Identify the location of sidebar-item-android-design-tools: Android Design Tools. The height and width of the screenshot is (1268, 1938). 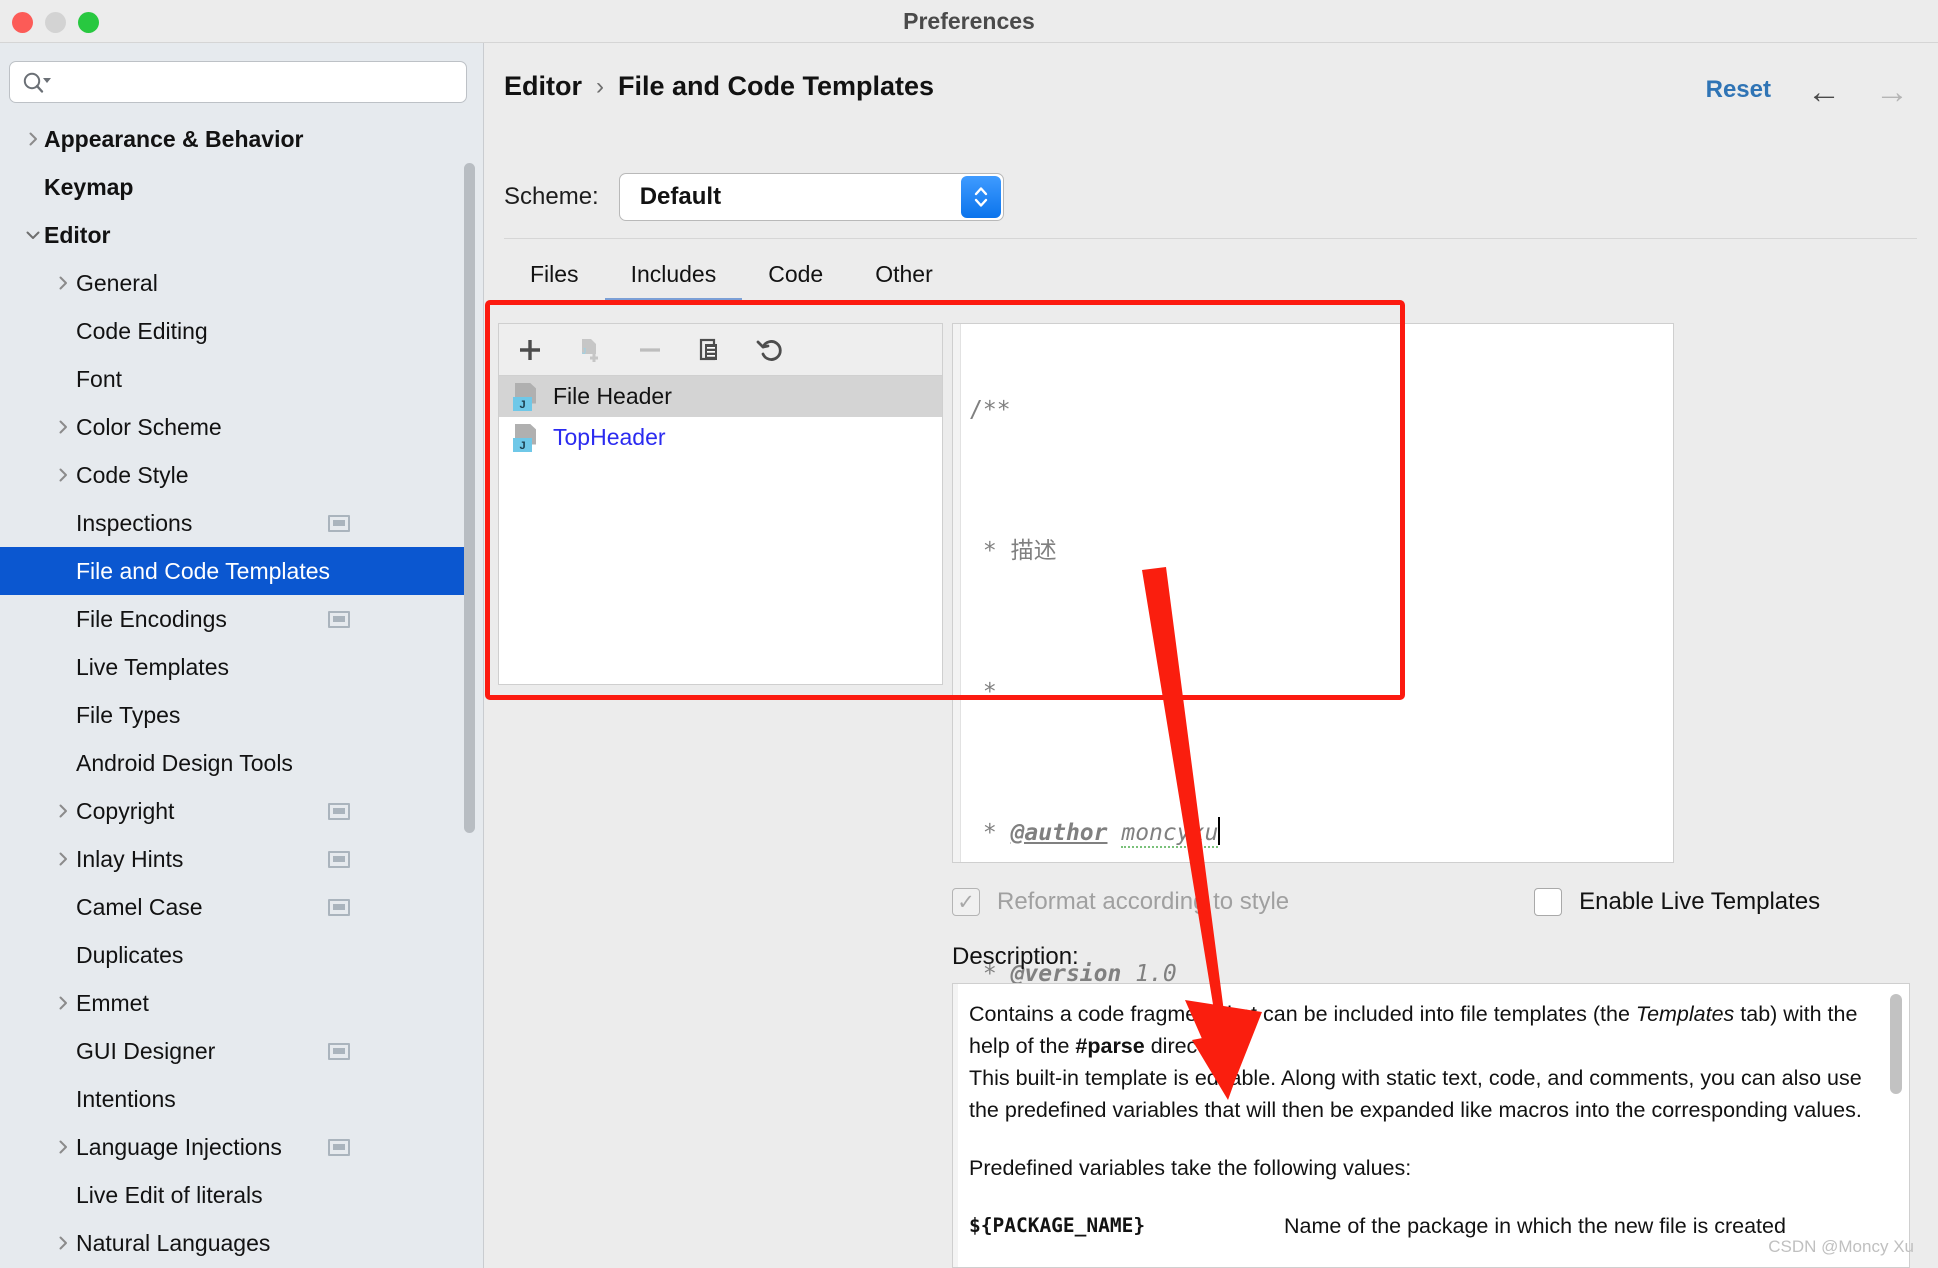
(233, 763).